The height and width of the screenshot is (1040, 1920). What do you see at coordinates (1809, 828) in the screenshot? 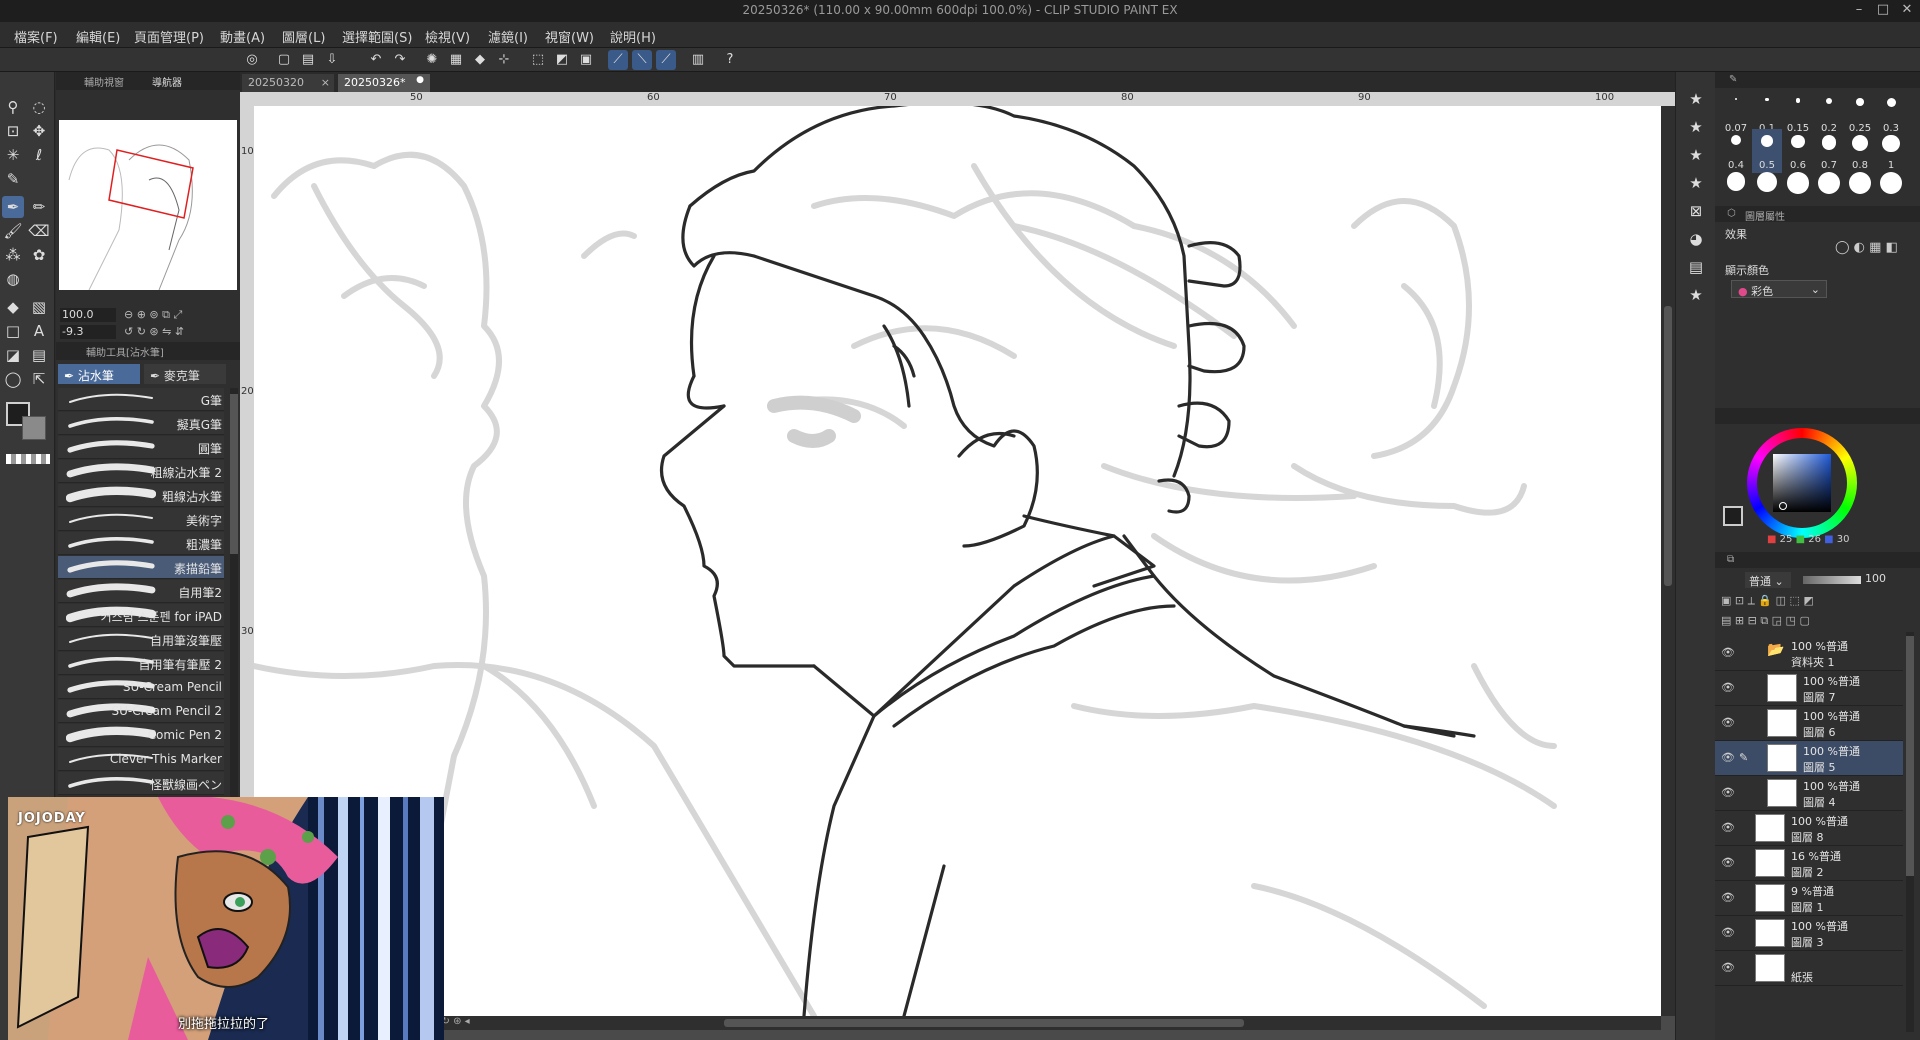
I see `layer-row: 👁 100 %普通 圖層 8` at bounding box center [1809, 828].